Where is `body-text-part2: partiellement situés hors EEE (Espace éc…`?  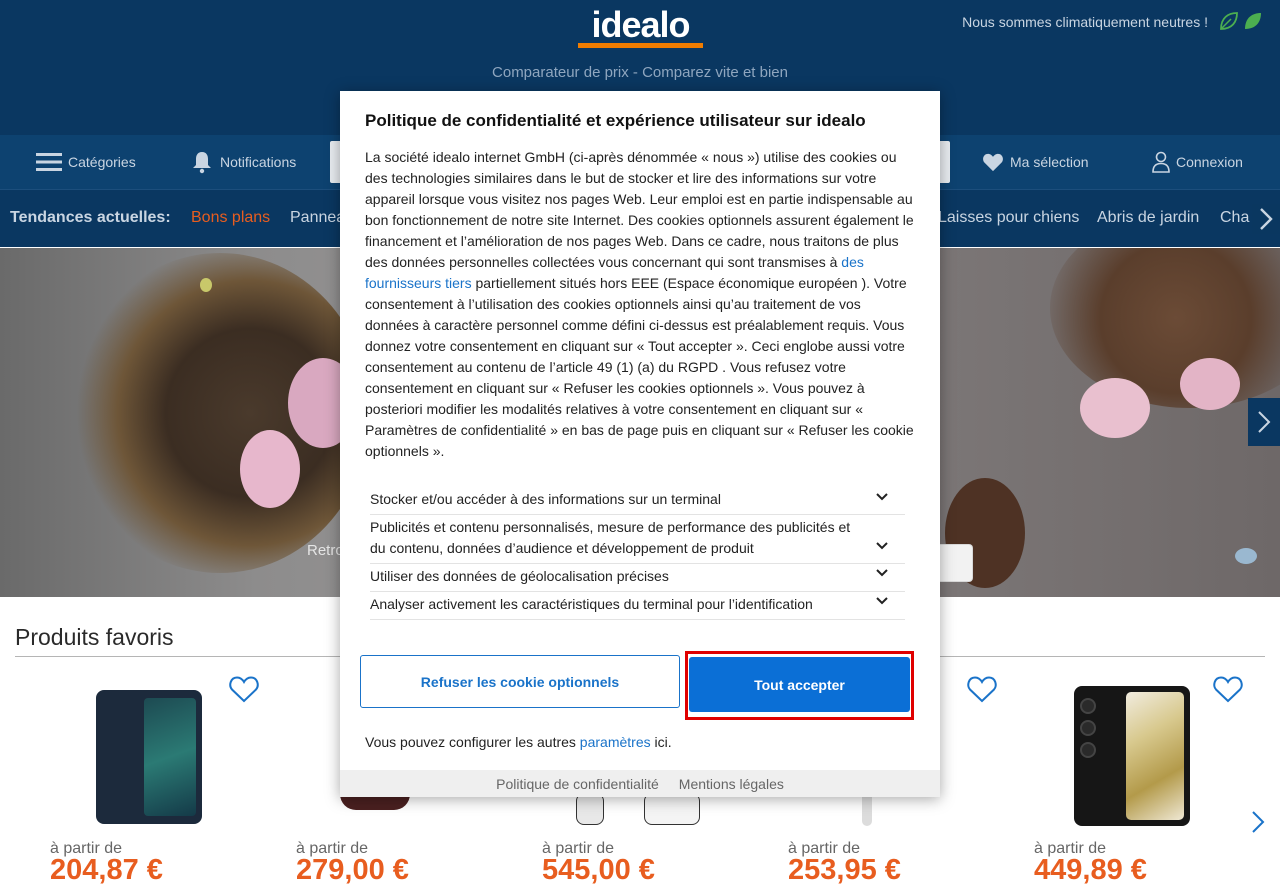
body-text-part2: partiellement situés hors EEE (Espace éc… is located at coordinates (639, 367).